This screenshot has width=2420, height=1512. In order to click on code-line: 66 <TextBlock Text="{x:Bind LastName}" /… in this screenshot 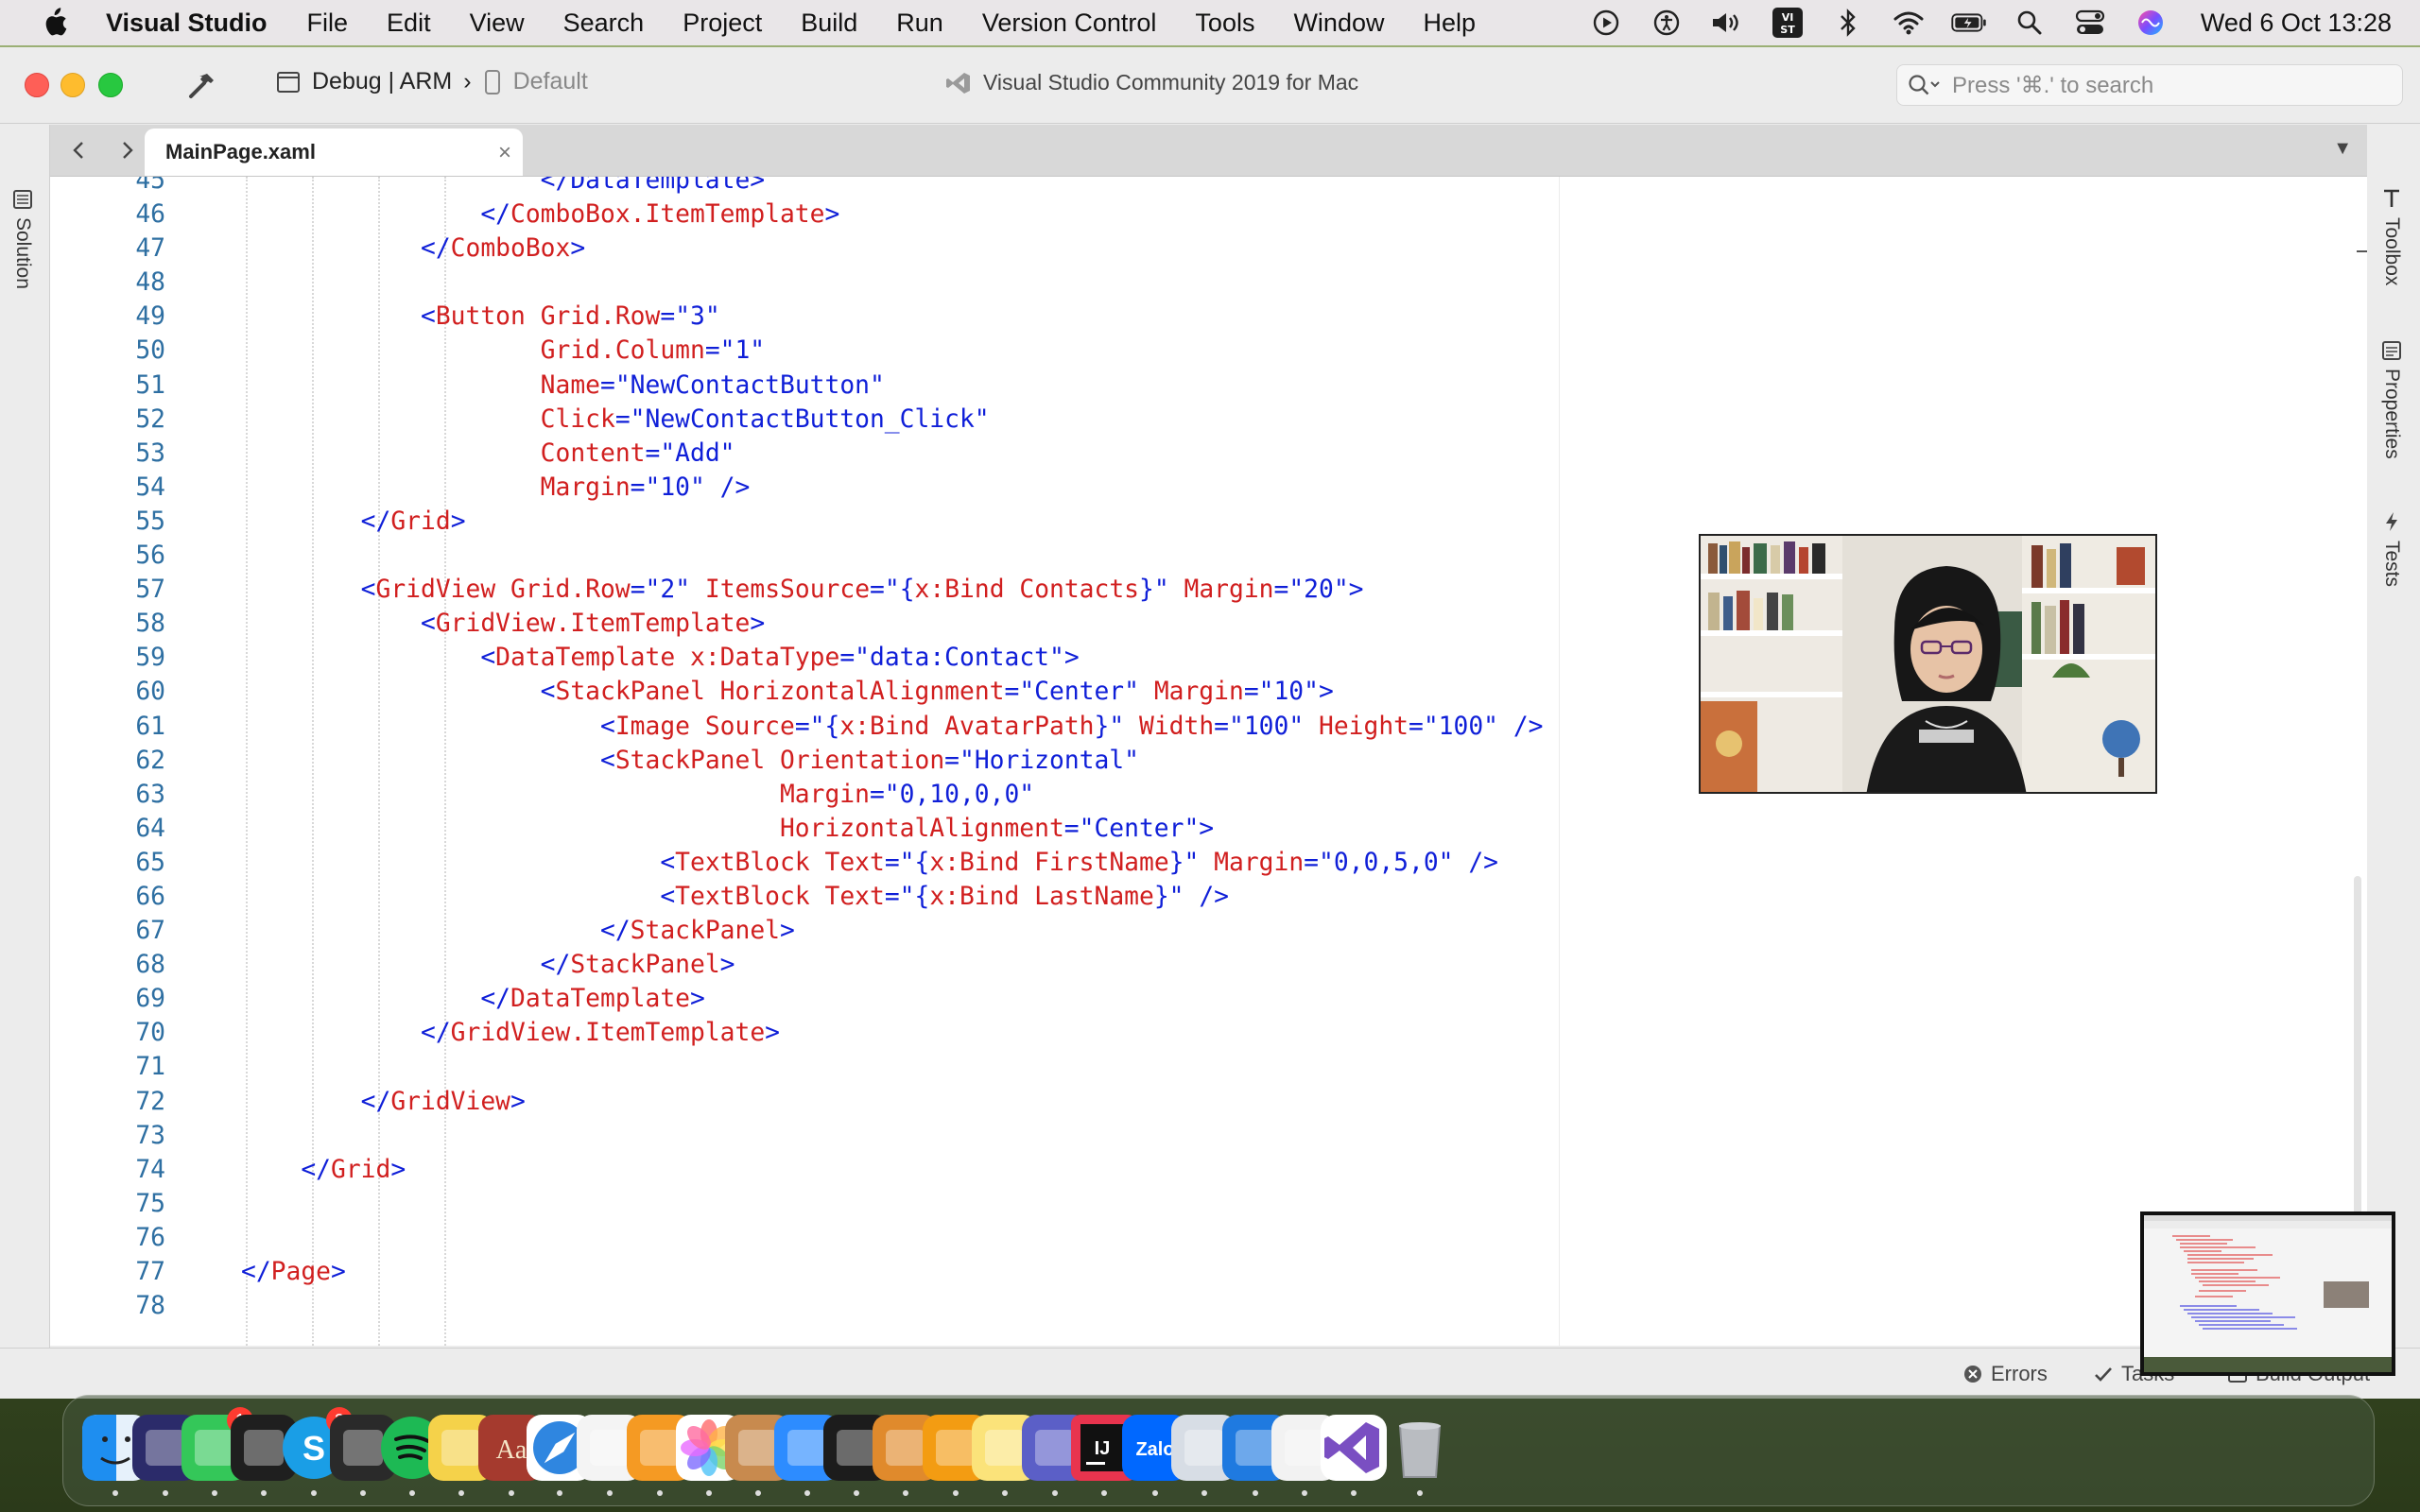, I will do `click(797, 897)`.